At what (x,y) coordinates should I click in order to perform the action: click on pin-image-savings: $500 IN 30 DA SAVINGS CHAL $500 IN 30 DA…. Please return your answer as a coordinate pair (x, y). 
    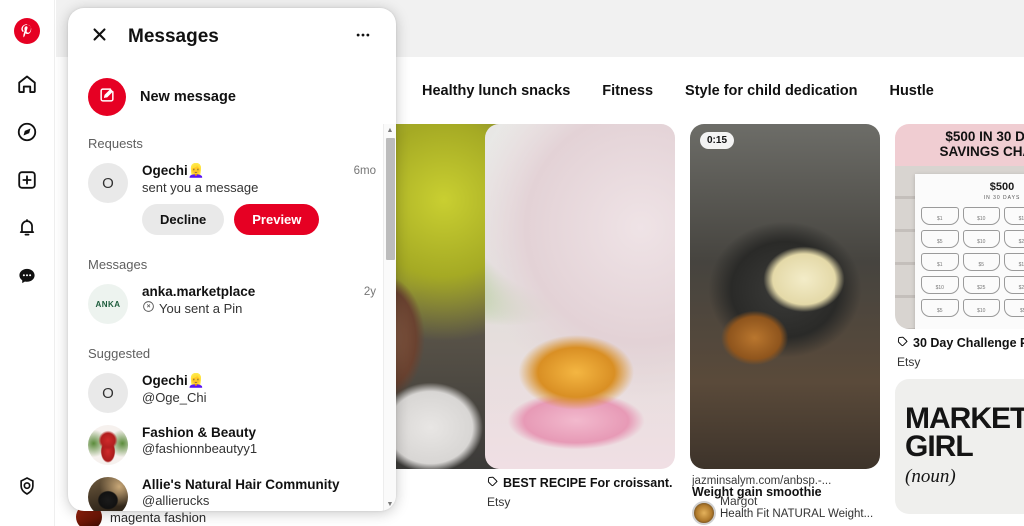
    Looking at the image, I should click on (959, 226).